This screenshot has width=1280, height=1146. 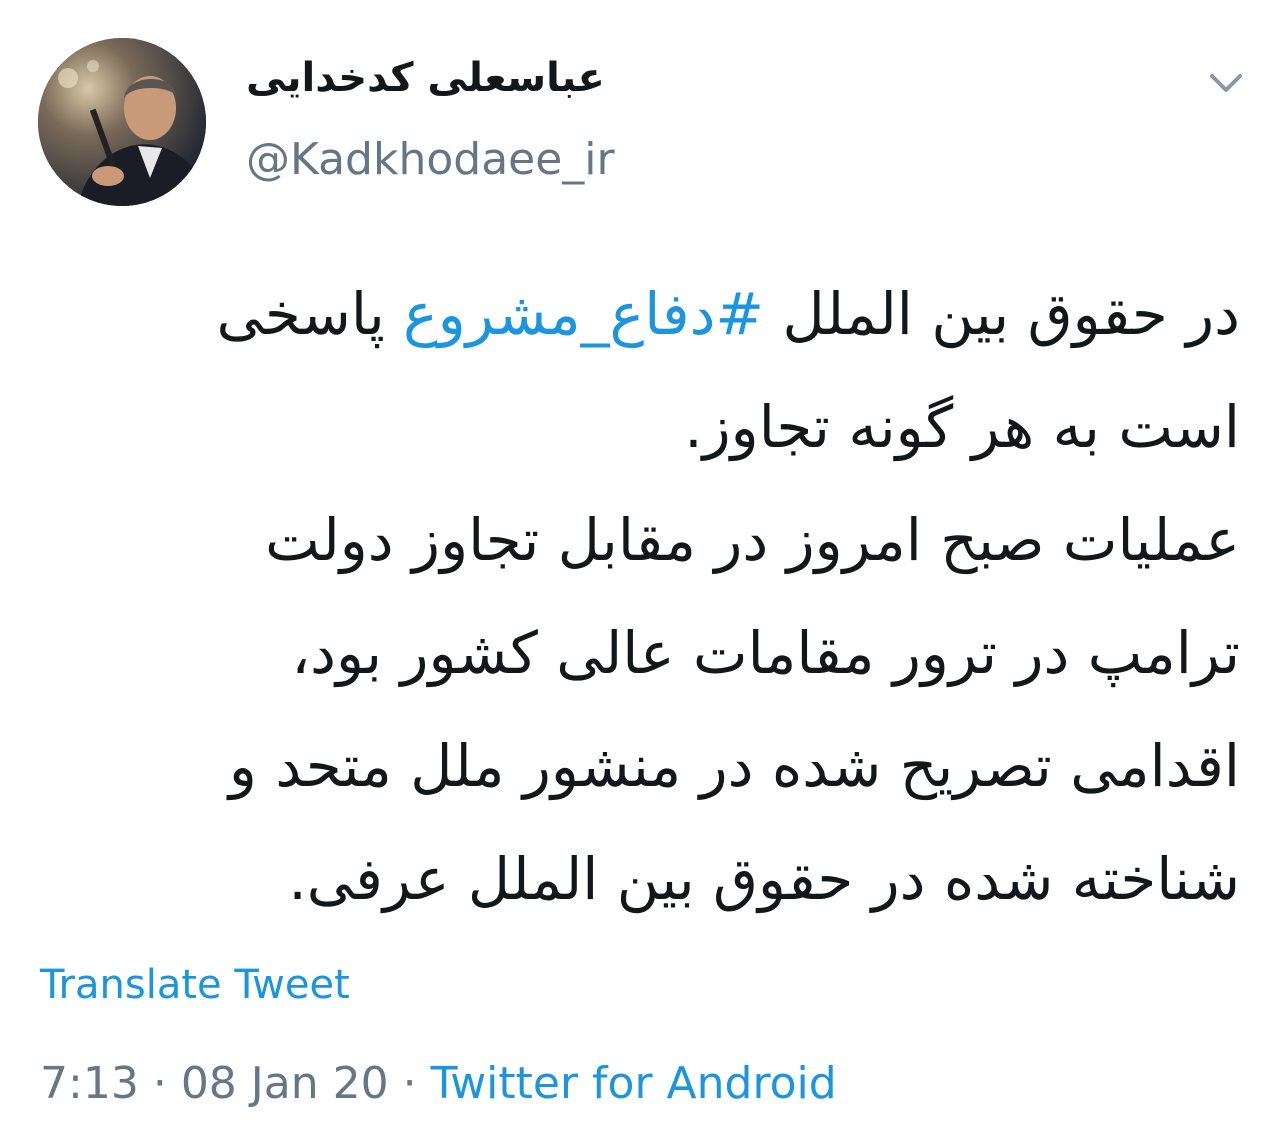 I want to click on avatar, so click(x=122, y=122).